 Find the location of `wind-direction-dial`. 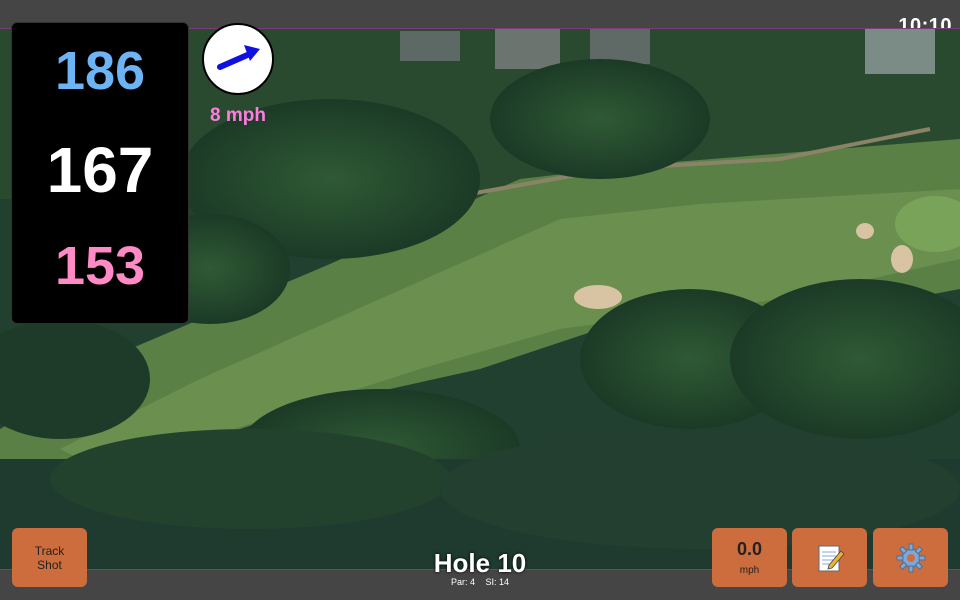

wind-direction-dial is located at coordinates (238, 59).